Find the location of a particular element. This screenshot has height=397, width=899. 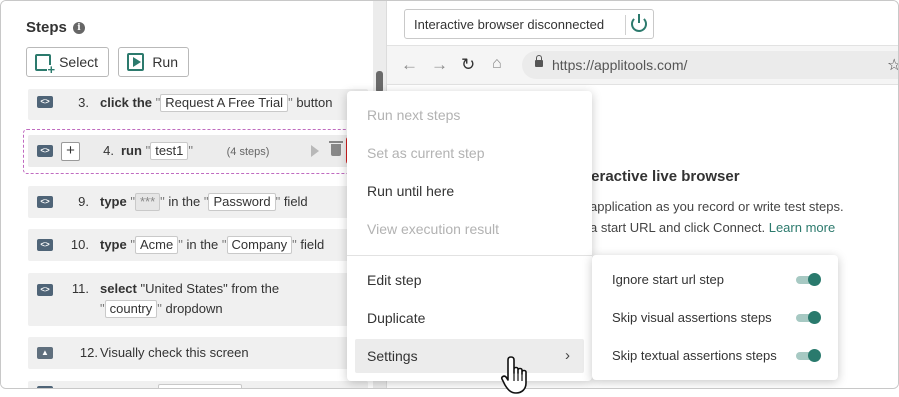

menu-item-run-until-here: Run until here is located at coordinates (469, 191).